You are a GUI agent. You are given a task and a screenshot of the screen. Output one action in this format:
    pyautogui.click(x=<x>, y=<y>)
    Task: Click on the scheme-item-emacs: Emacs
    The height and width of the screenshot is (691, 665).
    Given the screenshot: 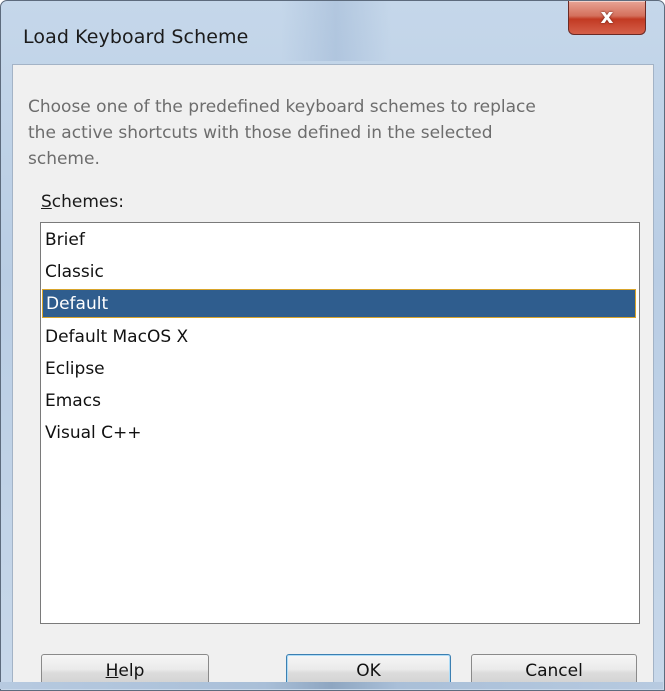 What is the action you would take?
    pyautogui.click(x=339, y=401)
    